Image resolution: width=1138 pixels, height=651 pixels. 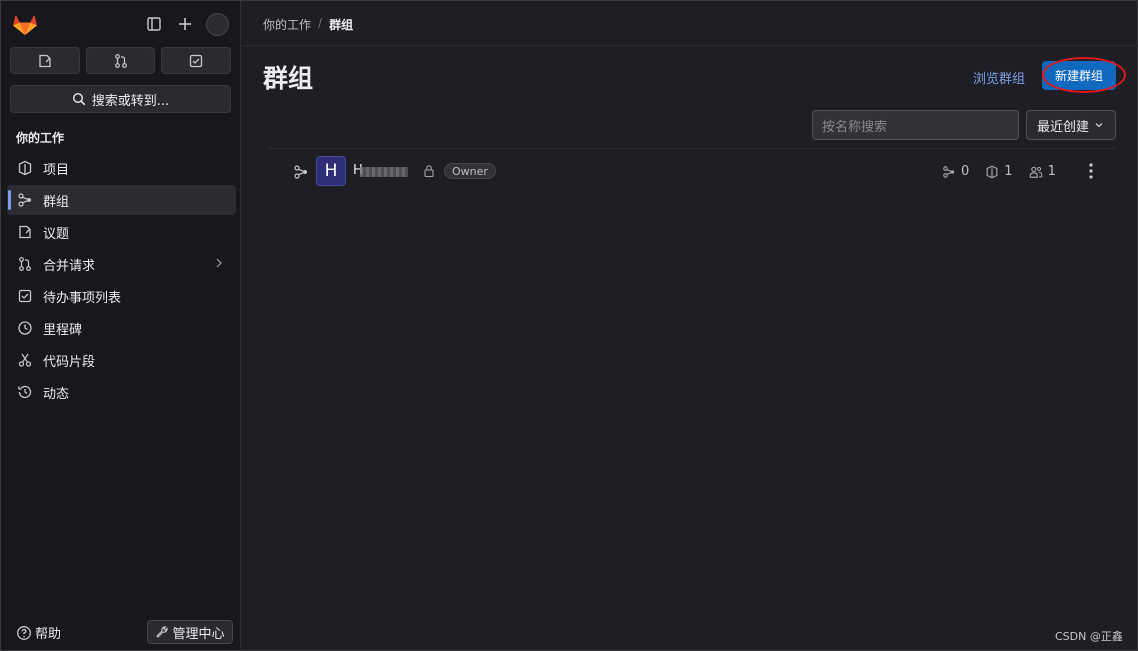 I want to click on plus-icon, so click(x=185, y=24).